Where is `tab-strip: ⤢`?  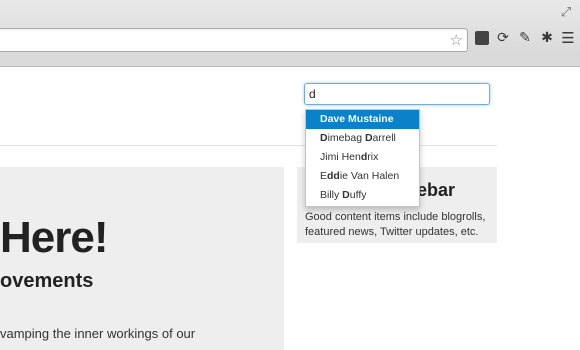
tab-strip: ⤢ is located at coordinates (290, 12).